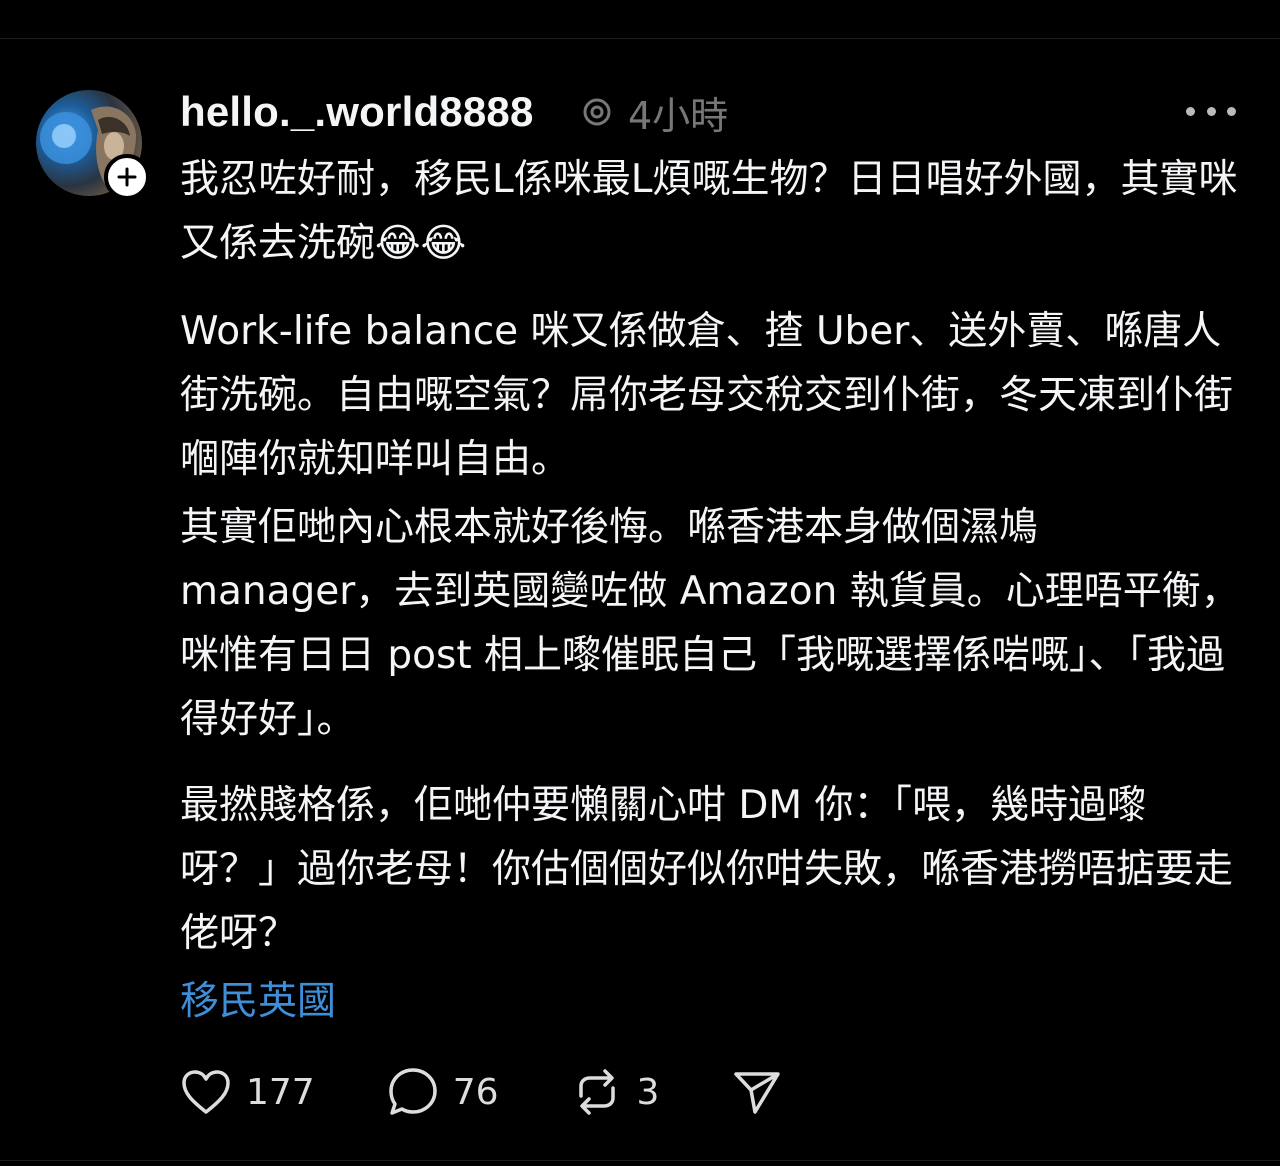  Describe the element at coordinates (258, 1002) in the screenshot. I see `topic-tag: 移民英國` at that location.